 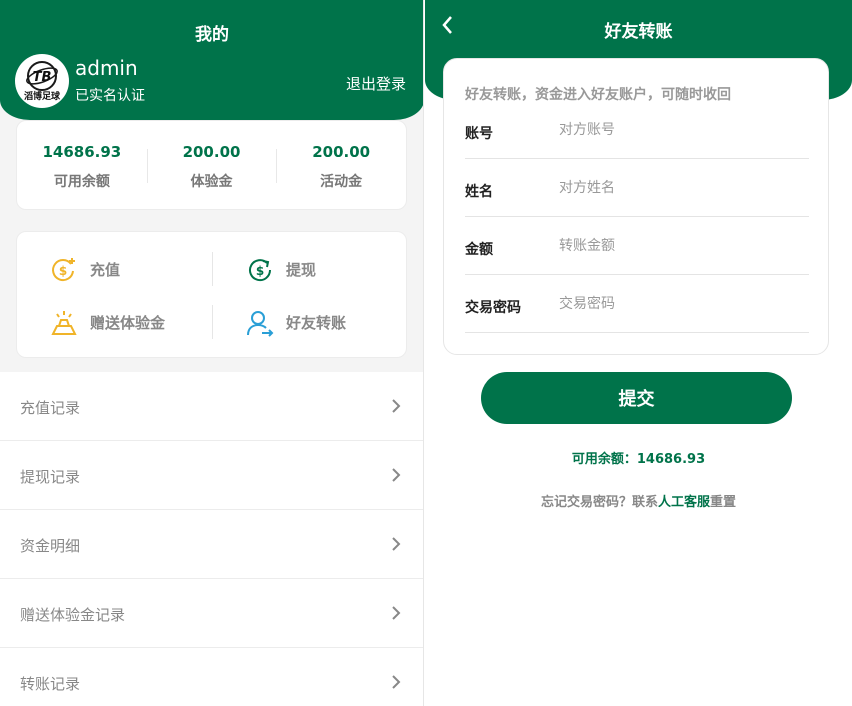 What do you see at coordinates (679, 130) in the screenshot?
I see `account-input` at bounding box center [679, 130].